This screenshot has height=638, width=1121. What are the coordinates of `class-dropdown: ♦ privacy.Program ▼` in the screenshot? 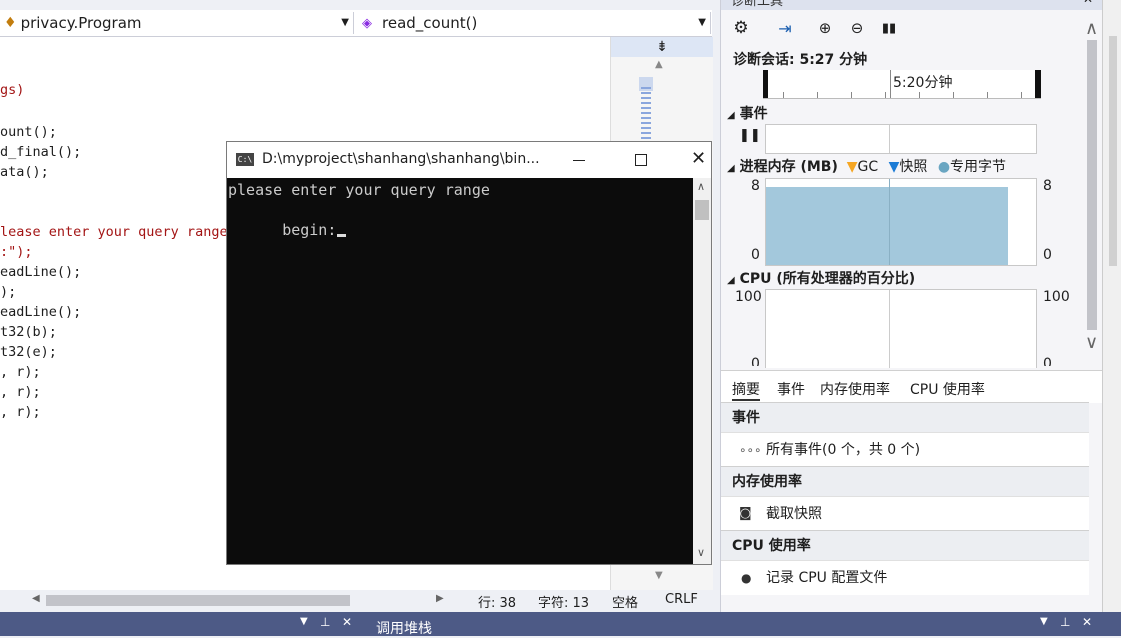 It's located at (177, 23).